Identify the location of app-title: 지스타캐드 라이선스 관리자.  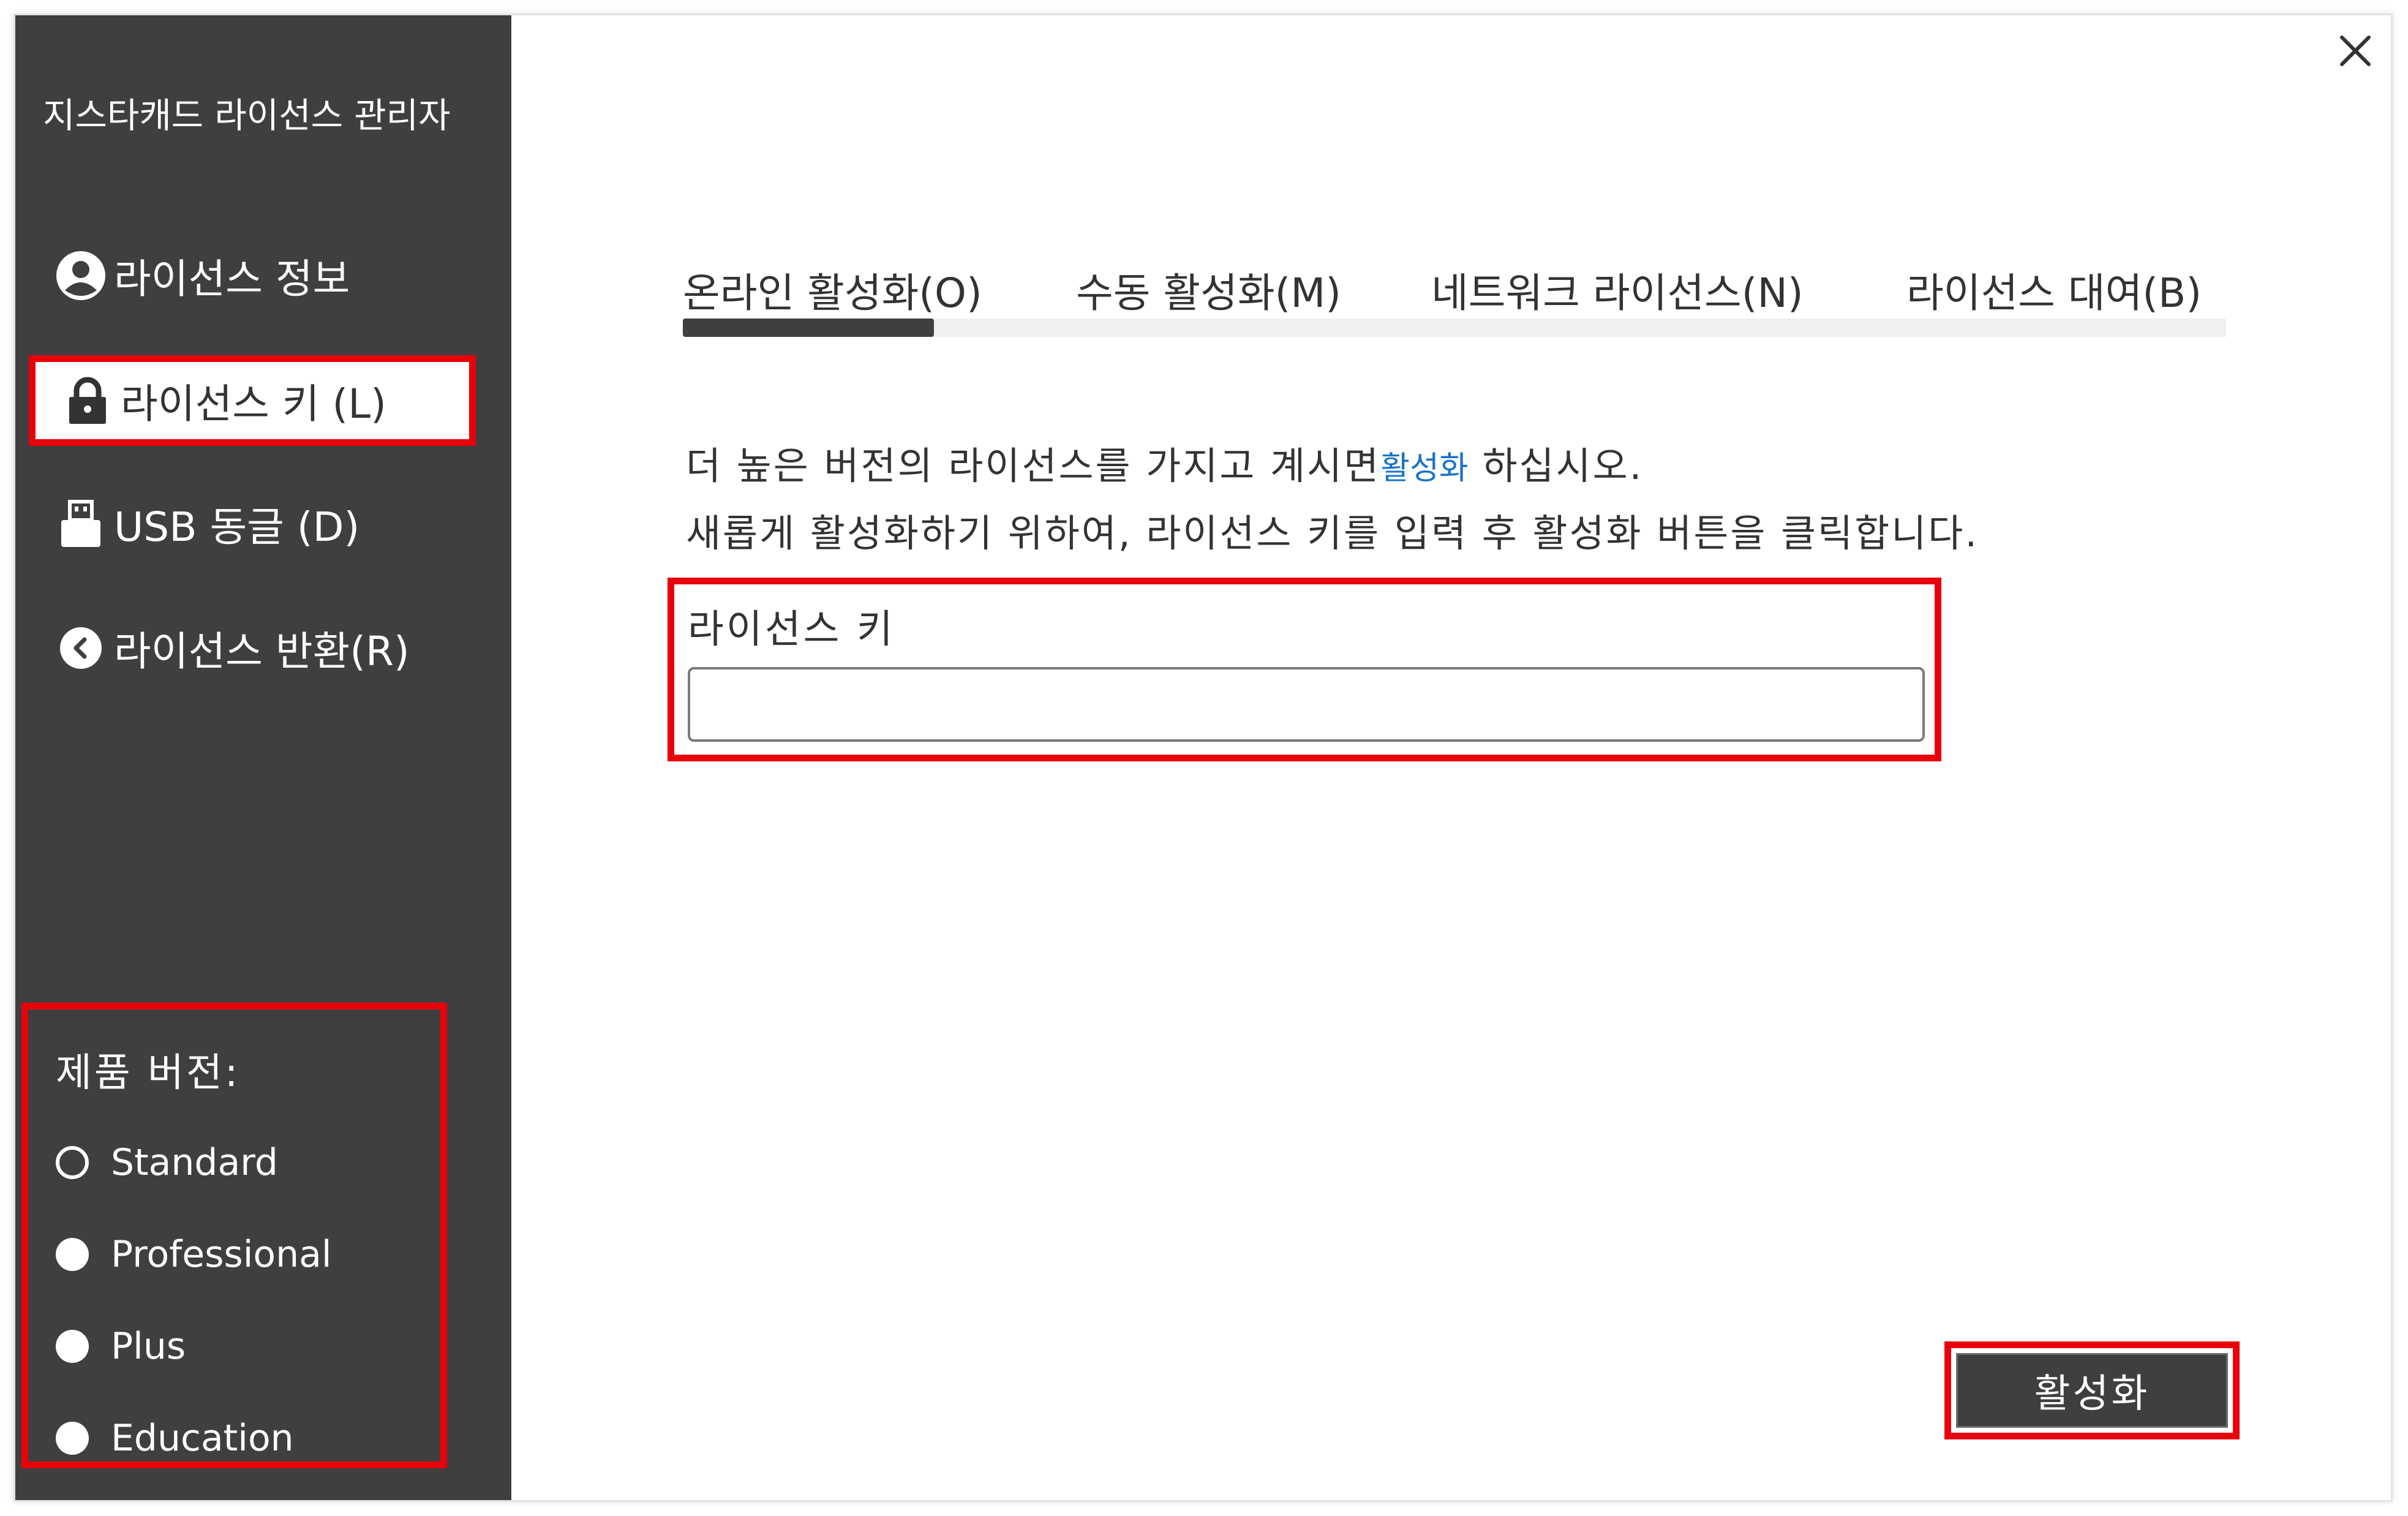
(247, 116).